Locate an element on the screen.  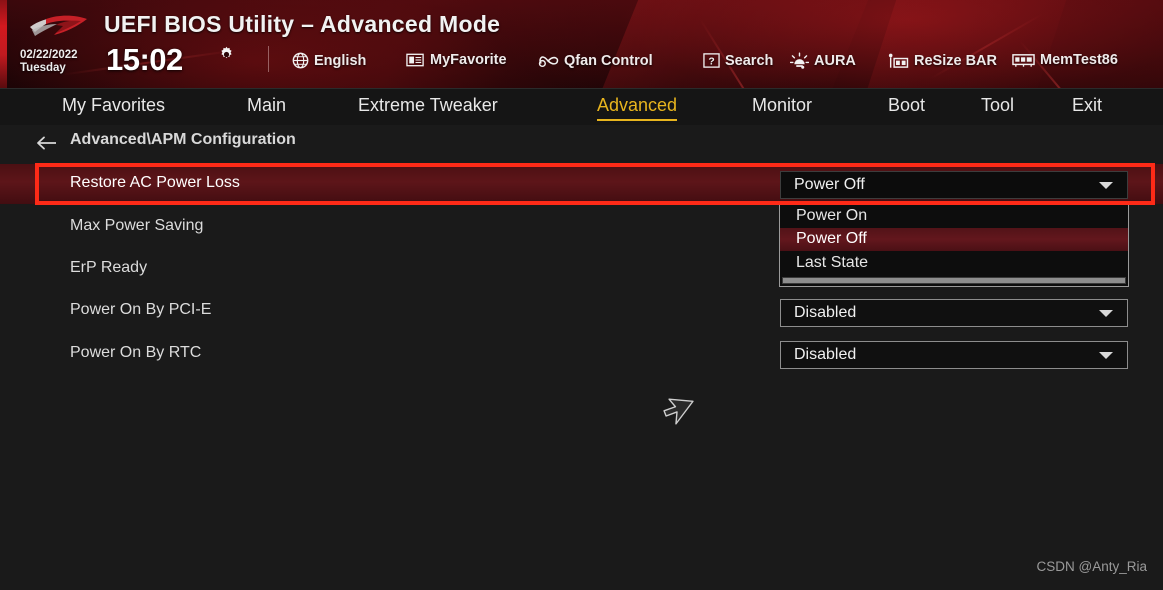
rog-eye-logo is located at coordinates (58, 27).